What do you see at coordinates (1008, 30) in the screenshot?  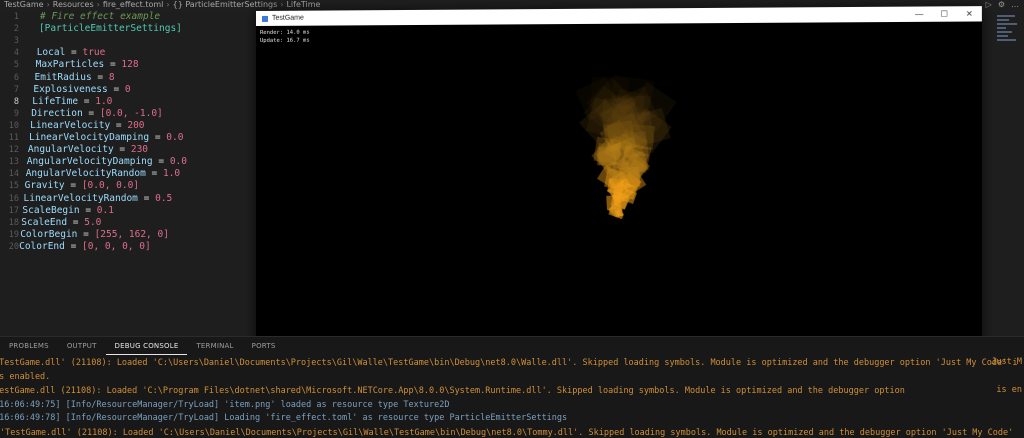 I see `minimap` at bounding box center [1008, 30].